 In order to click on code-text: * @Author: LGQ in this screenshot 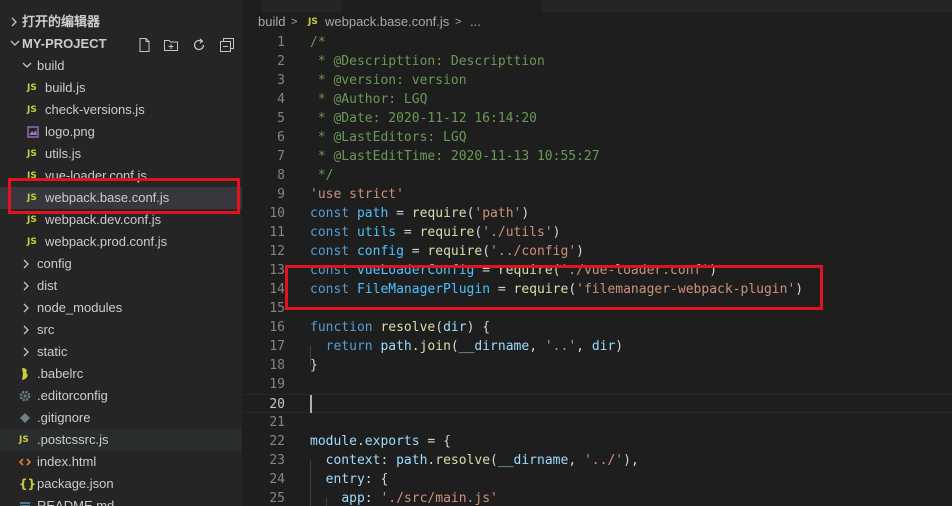, I will do `click(369, 99)`.